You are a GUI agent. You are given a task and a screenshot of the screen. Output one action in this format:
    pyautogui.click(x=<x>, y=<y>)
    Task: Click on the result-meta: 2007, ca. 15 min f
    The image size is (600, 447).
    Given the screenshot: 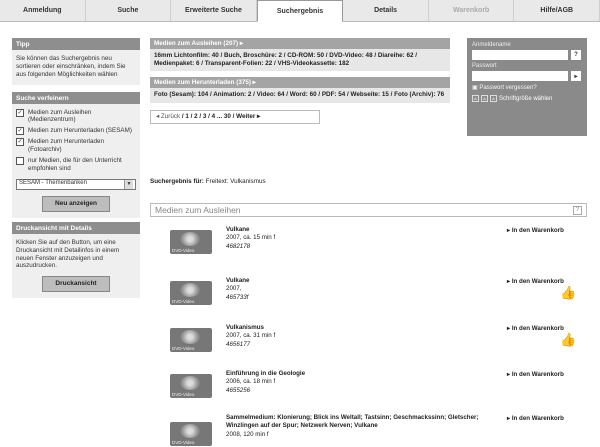 What is the action you would take?
    pyautogui.click(x=251, y=238)
    